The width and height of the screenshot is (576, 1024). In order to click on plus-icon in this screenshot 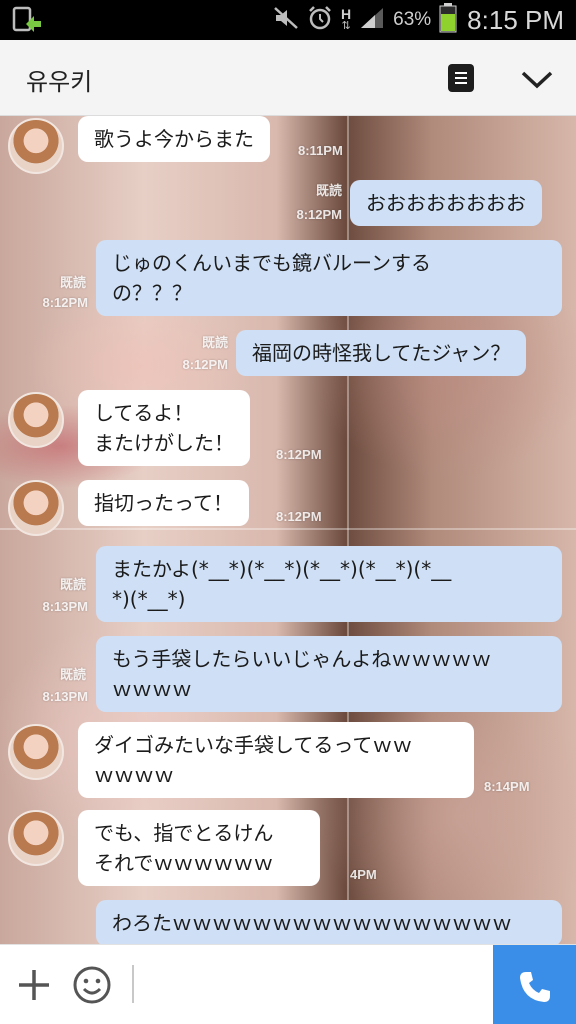, I will do `click(34, 985)`.